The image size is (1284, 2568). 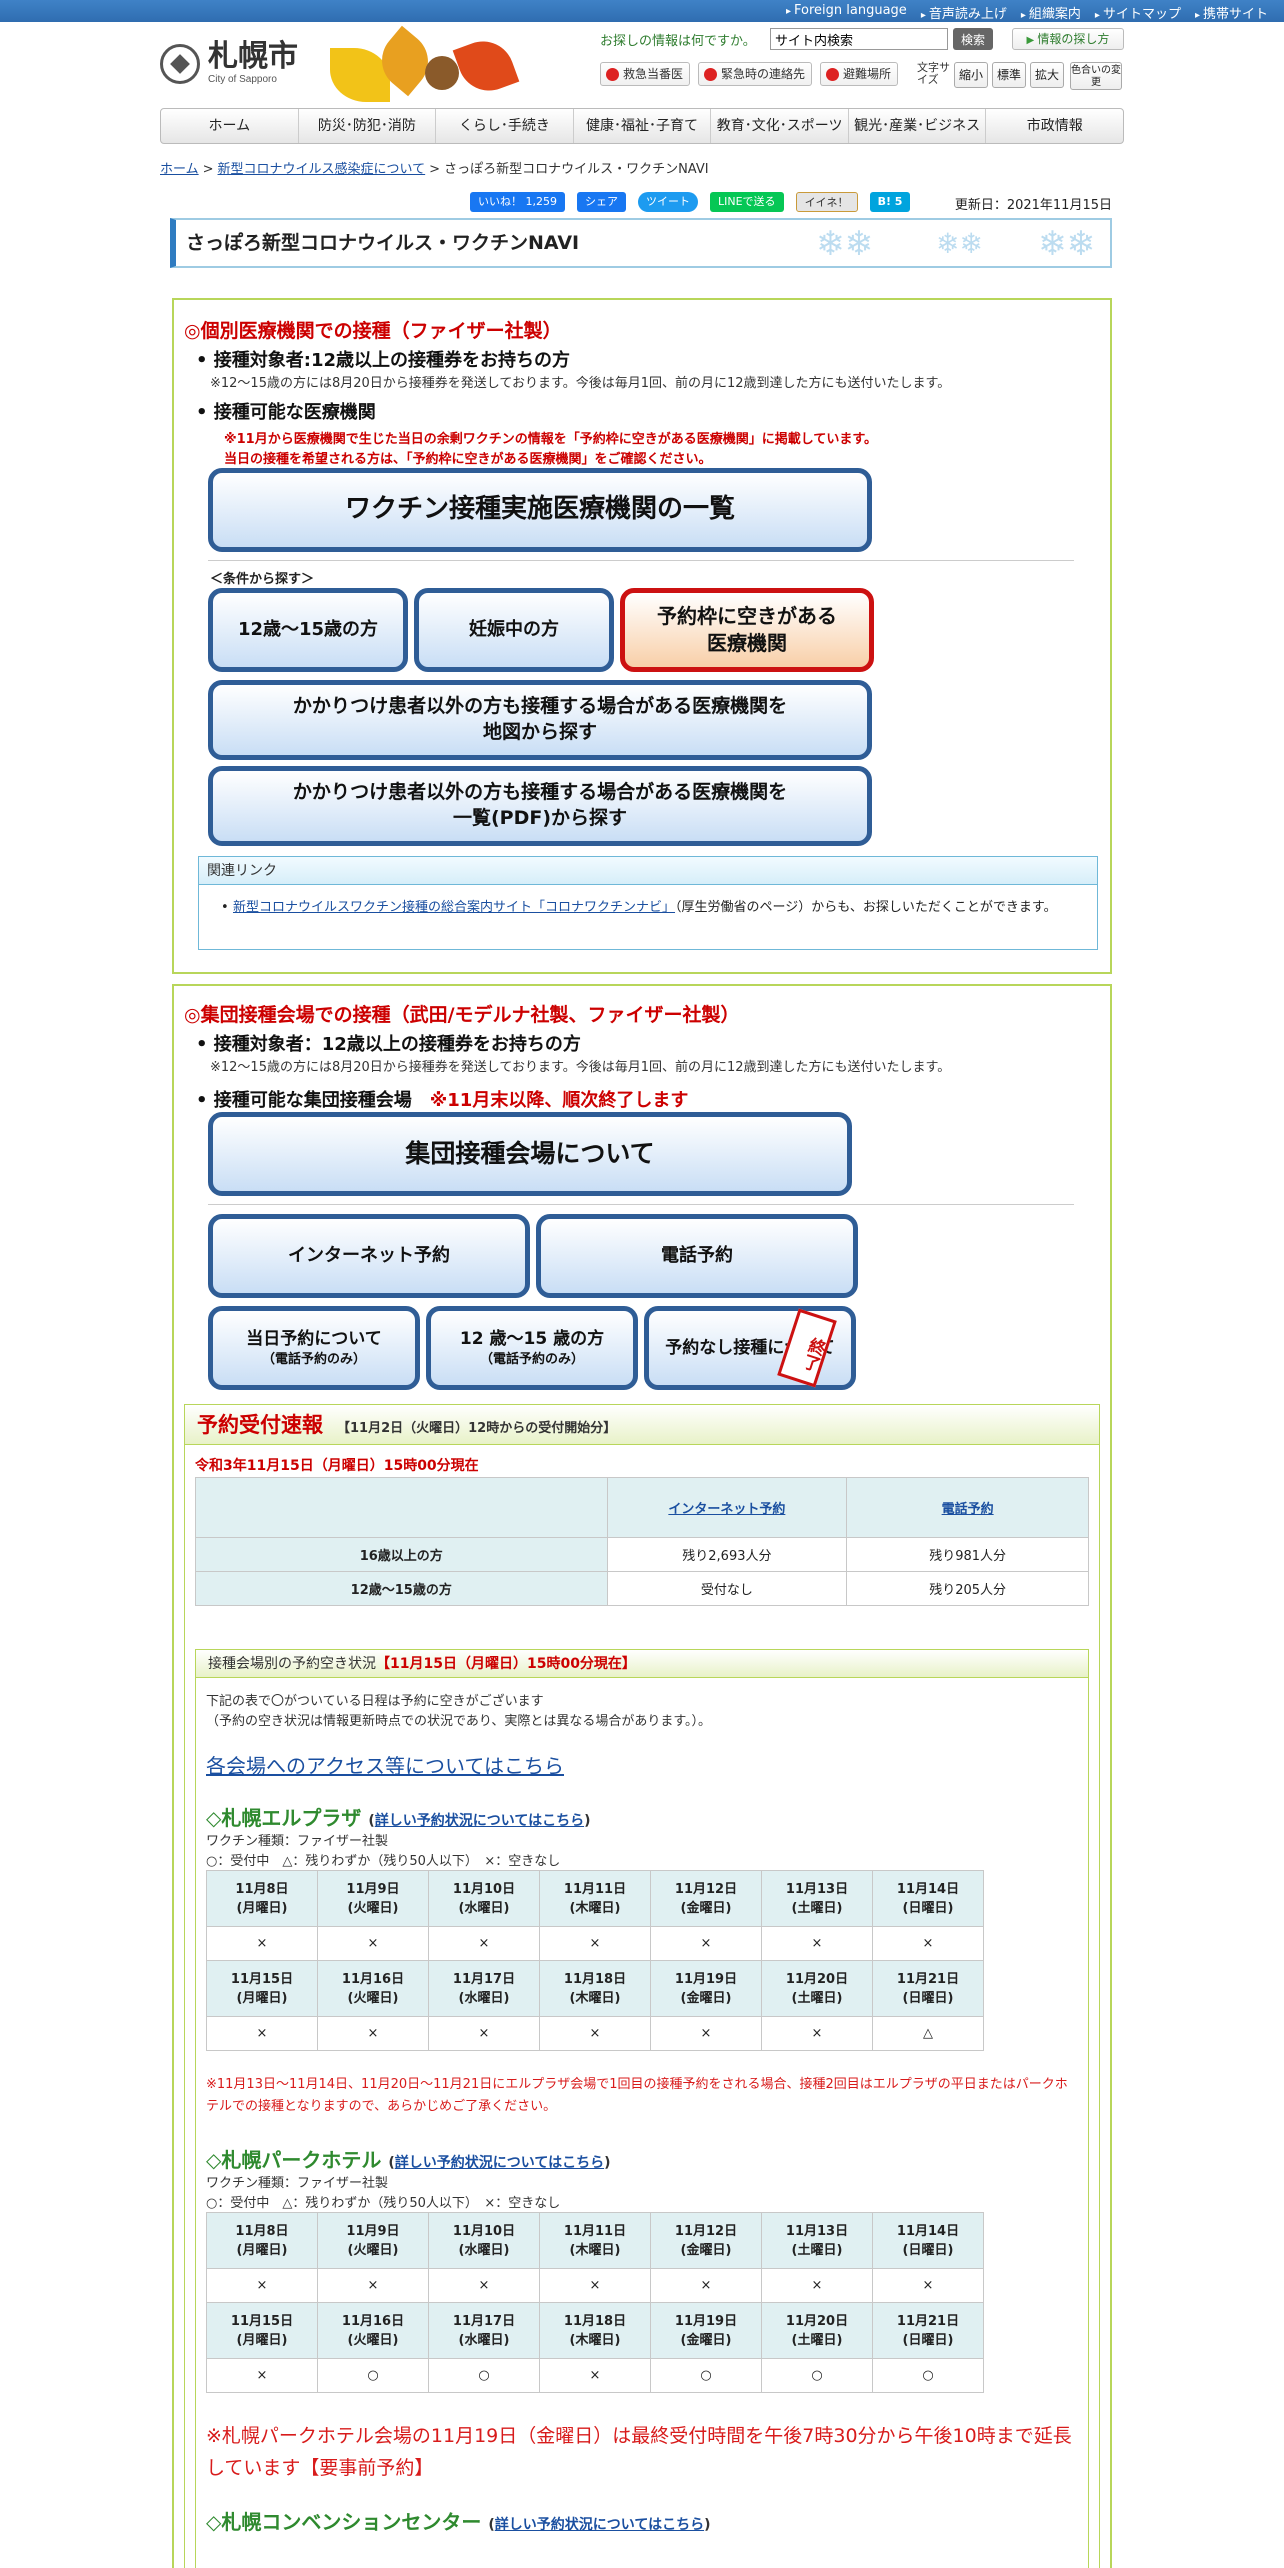 What do you see at coordinates (964, 12) in the screenshot?
I see `link-voice-reading: 音声読み上げ` at bounding box center [964, 12].